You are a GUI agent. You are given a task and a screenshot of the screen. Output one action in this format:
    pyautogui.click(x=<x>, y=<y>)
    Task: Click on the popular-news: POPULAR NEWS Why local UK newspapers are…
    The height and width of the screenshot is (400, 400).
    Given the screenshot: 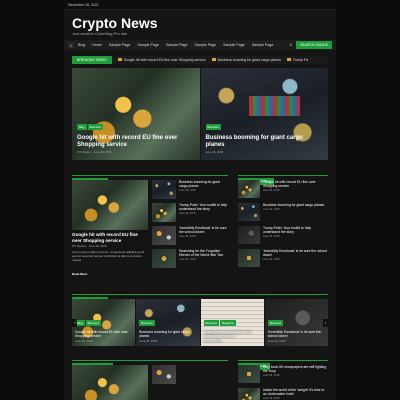 What is the action you would take?
    pyautogui.click(x=283, y=377)
    